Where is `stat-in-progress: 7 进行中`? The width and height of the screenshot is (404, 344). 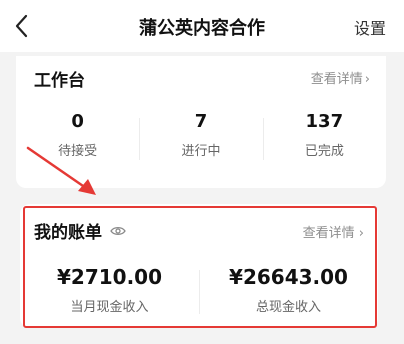
stat-in-progress: 7 进行中 is located at coordinates (200, 138).